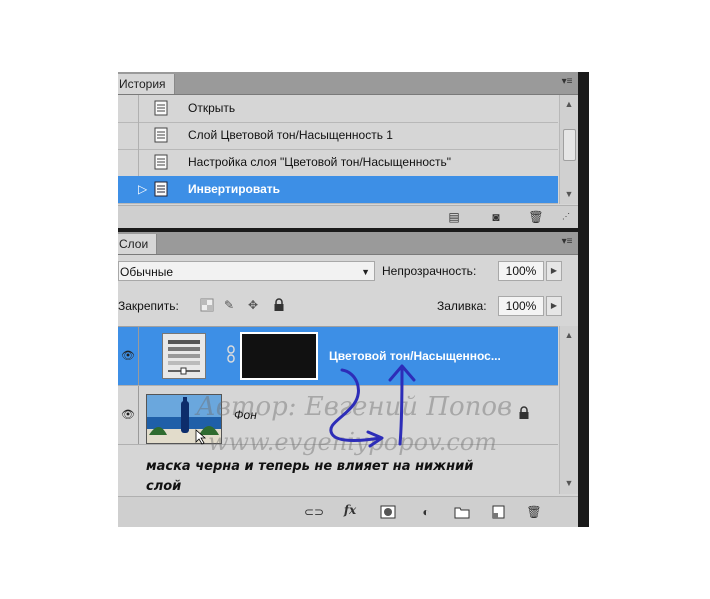 This screenshot has height=599, width=710. I want to click on history-state-marker-icon: ▷, so click(143, 189).